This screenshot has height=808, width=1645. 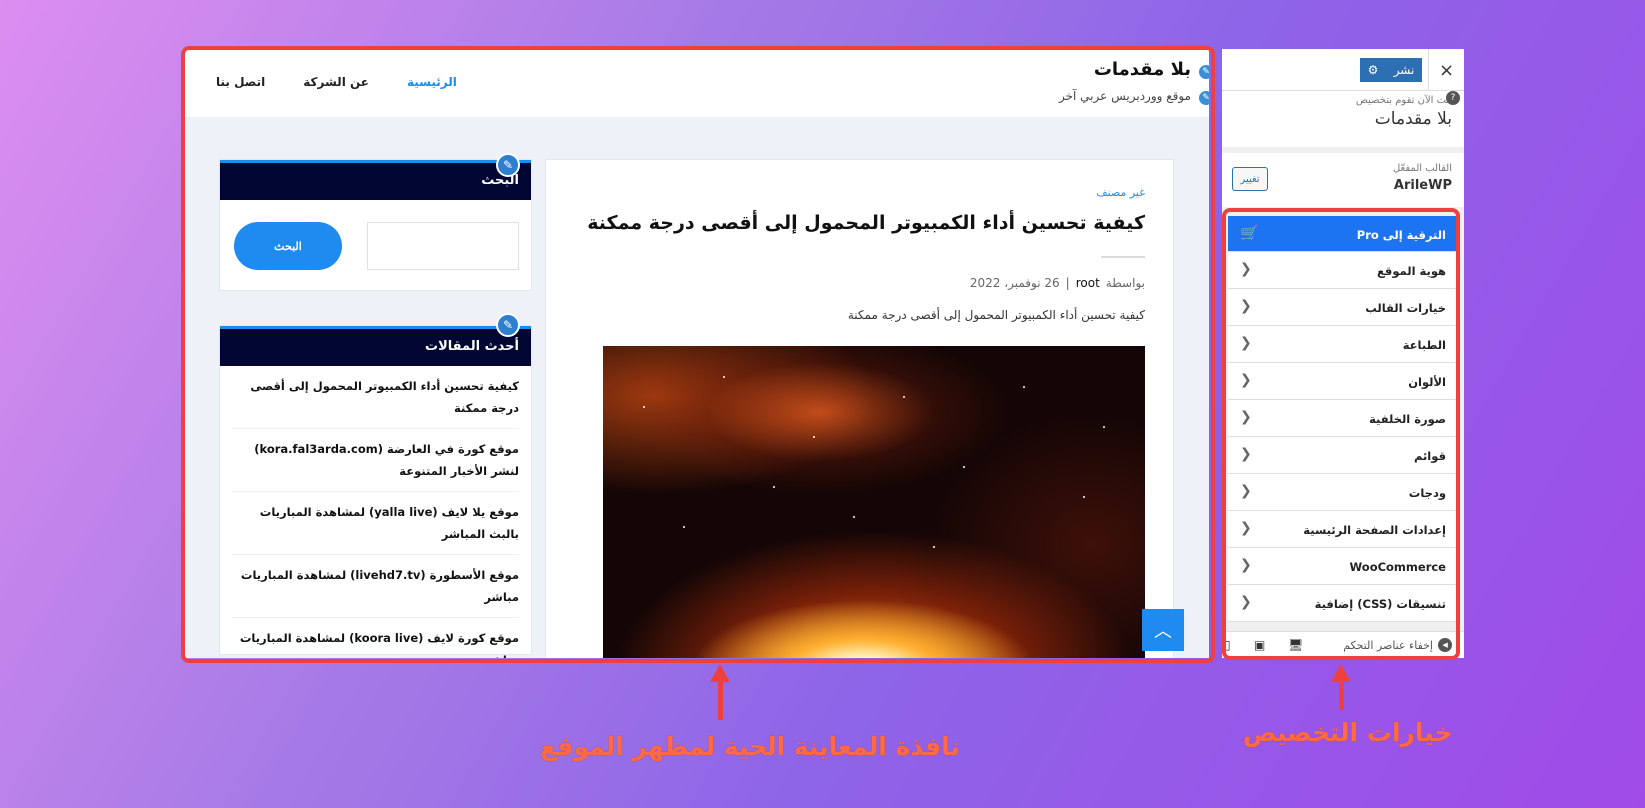 What do you see at coordinates (1250, 179) in the screenshot?
I see `change-theme-button: تغيير` at bounding box center [1250, 179].